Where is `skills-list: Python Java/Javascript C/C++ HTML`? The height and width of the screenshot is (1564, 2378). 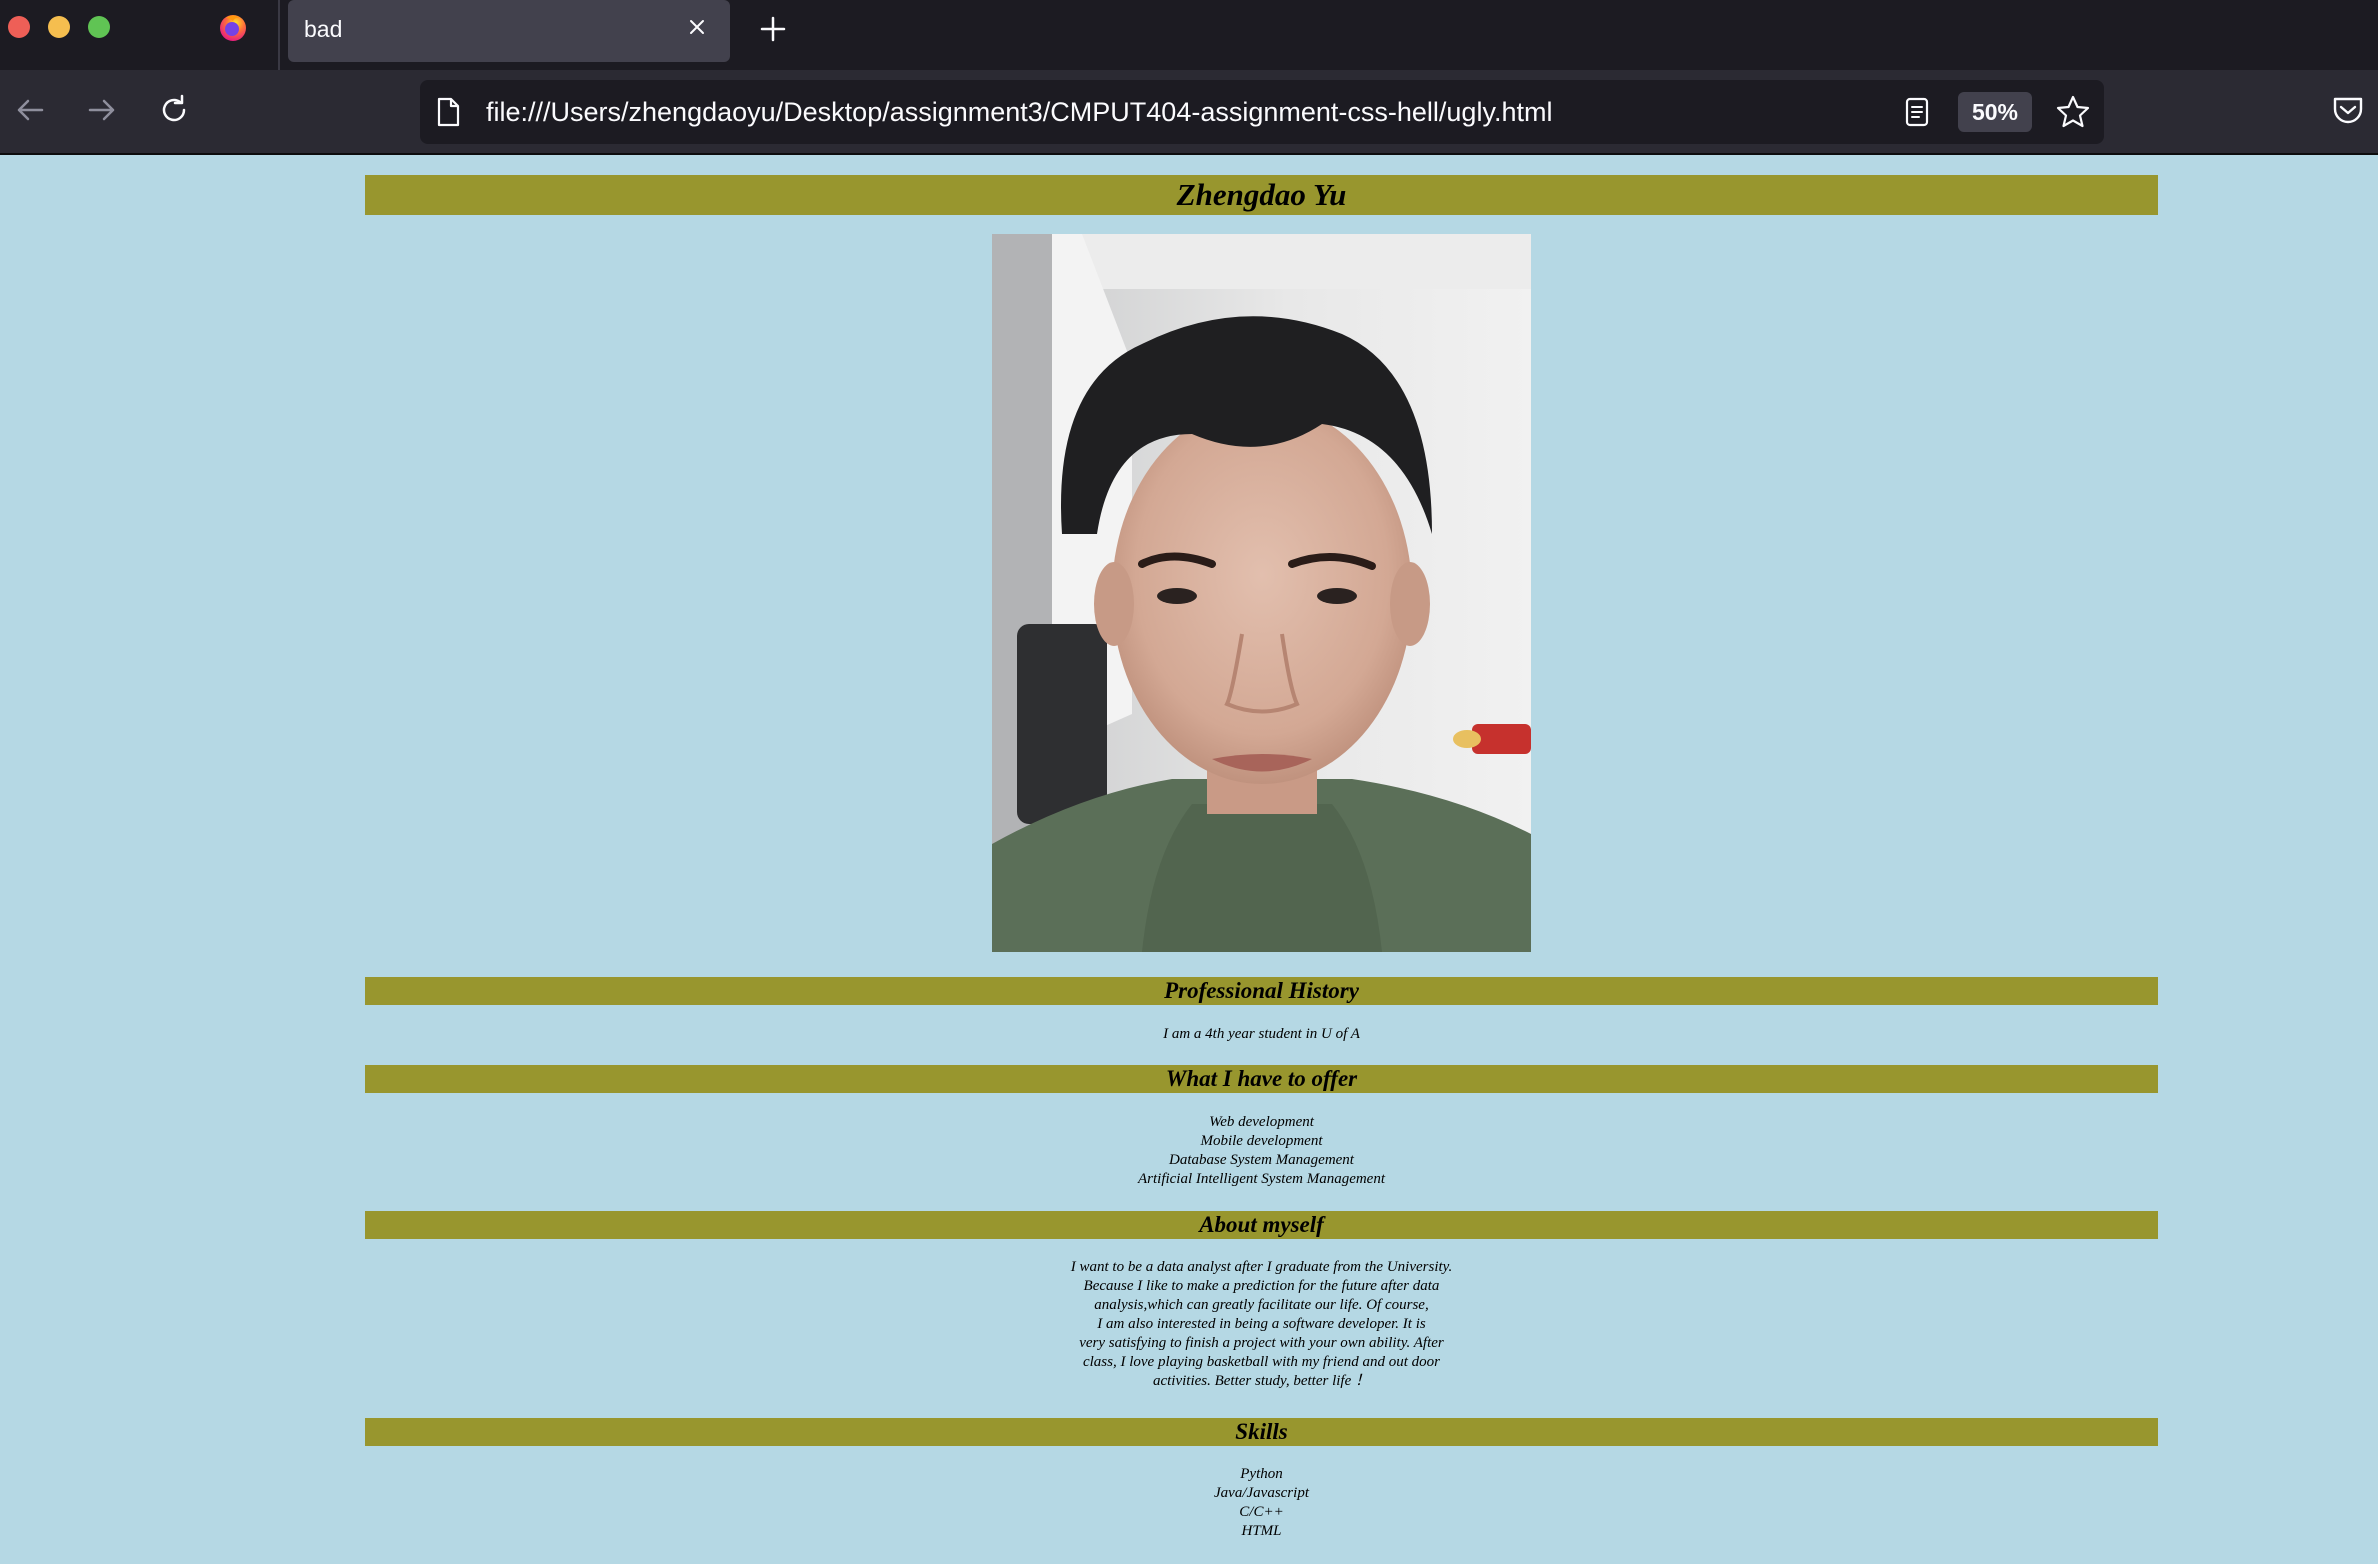
skills-list: Python Java/Javascript C/C++ HTML is located at coordinates (1261, 1503).